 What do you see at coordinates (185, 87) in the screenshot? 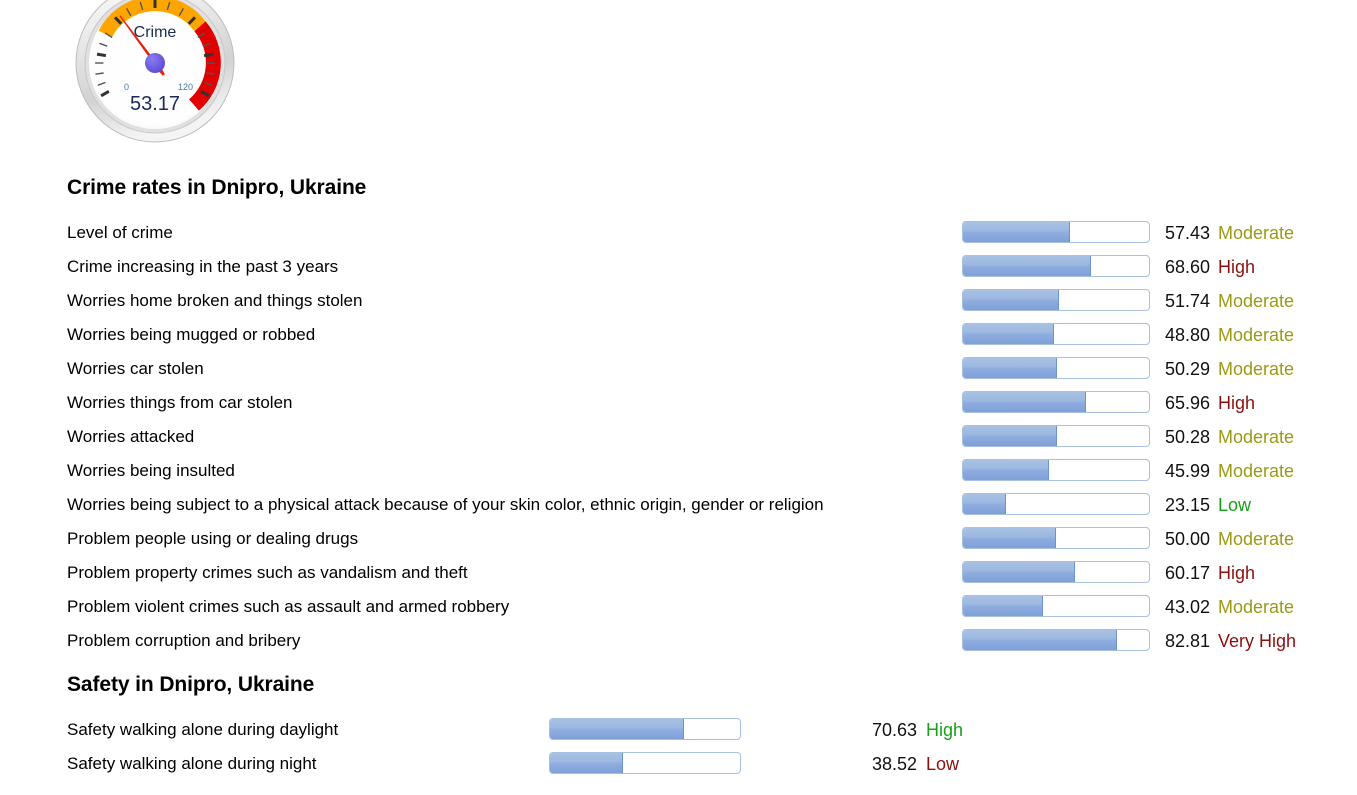
I see `gauge-max-label: 120` at bounding box center [185, 87].